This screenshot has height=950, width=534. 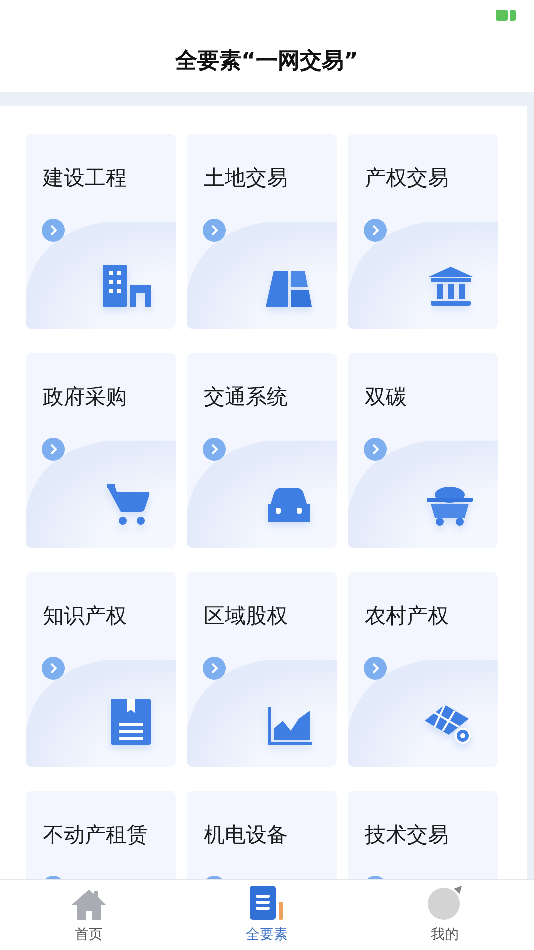 What do you see at coordinates (101, 231) in the screenshot?
I see `category-card: 建设工程` at bounding box center [101, 231].